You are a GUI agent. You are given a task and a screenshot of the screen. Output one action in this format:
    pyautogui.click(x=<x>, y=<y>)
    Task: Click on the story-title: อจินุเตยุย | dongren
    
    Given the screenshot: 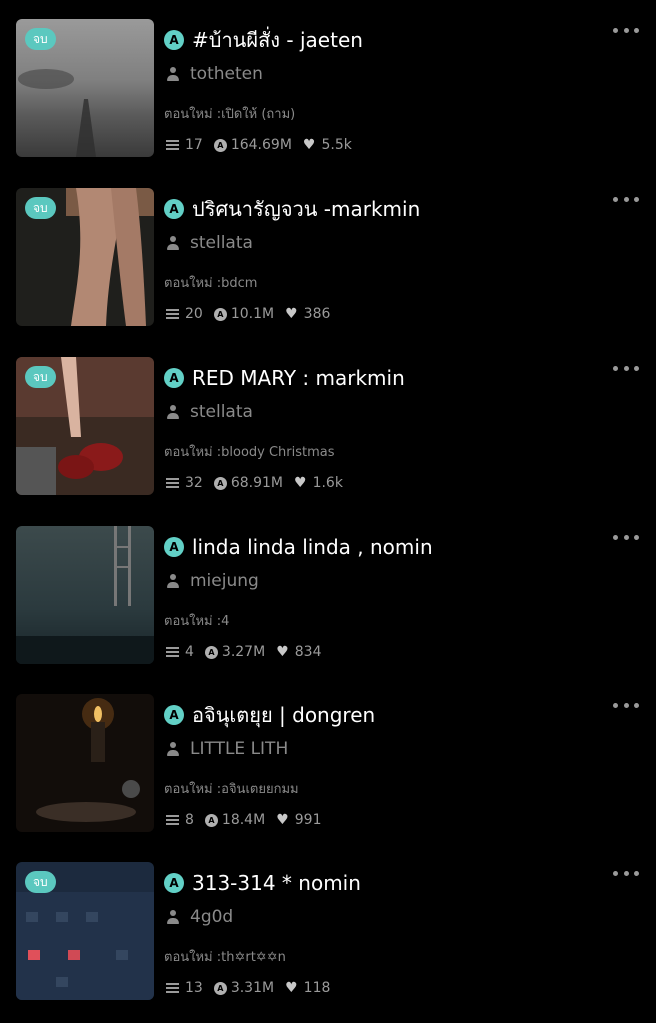 What is the action you would take?
    pyautogui.click(x=283, y=715)
    